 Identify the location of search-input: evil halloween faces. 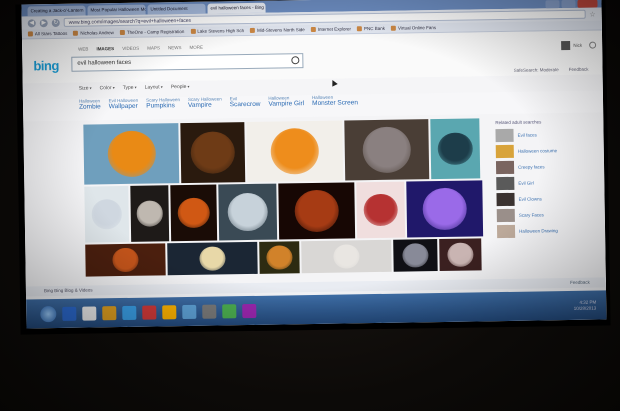
(187, 62).